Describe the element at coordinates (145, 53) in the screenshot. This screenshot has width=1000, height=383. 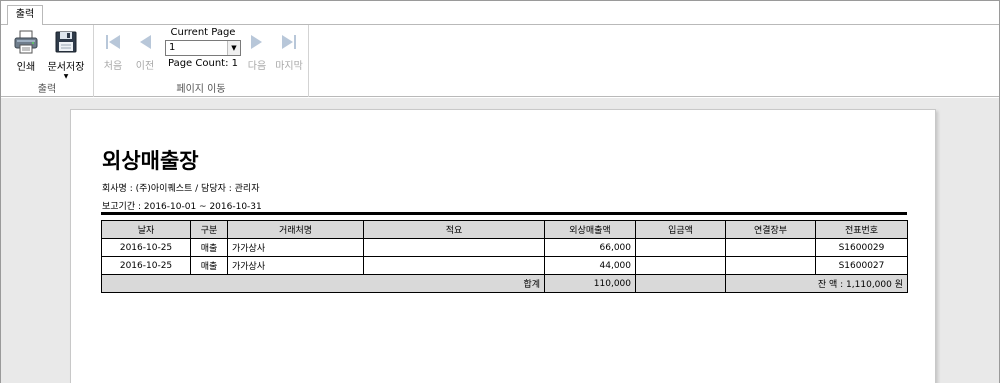
I see `previous-page-button: 이전` at that location.